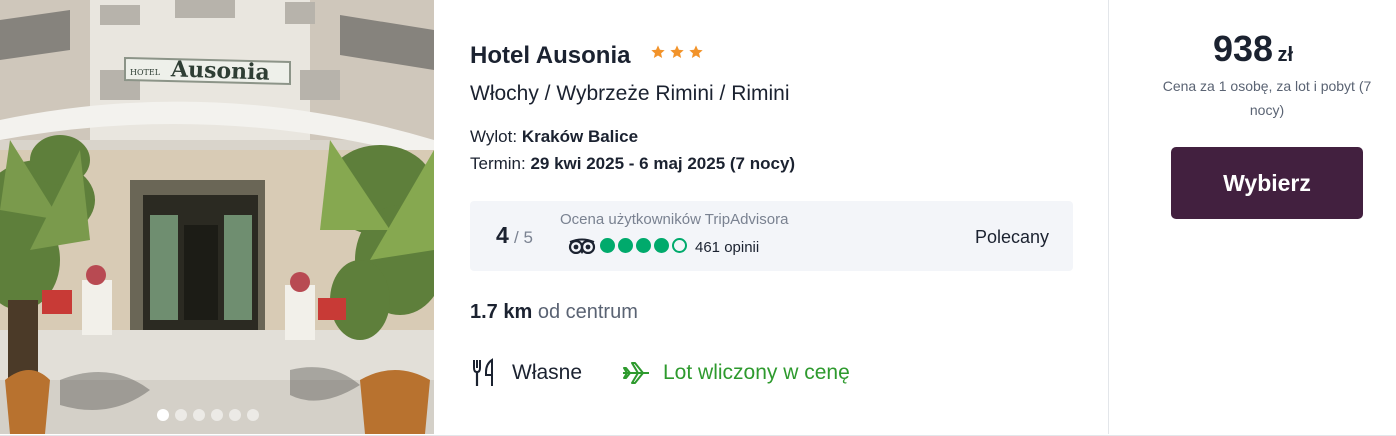 Image resolution: width=1396 pixels, height=436 pixels. I want to click on distance-to-center: 1.7 km od centrum, so click(554, 312).